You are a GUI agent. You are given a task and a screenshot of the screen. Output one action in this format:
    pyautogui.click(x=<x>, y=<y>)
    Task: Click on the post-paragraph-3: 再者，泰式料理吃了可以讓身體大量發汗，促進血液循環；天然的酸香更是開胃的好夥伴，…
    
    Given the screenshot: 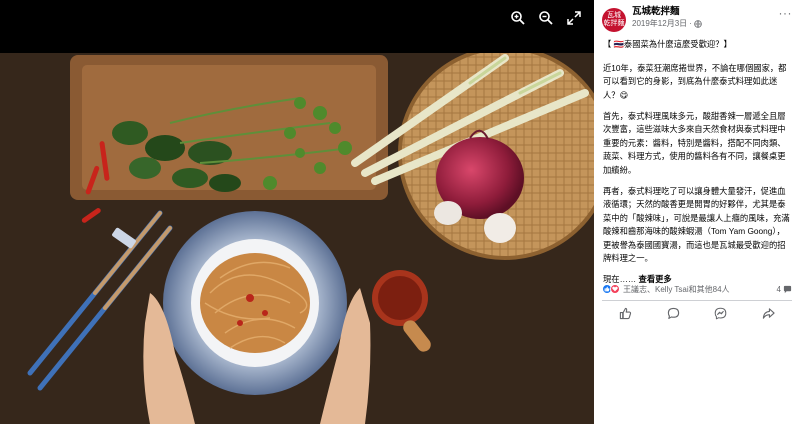 What is the action you would take?
    pyautogui.click(x=696, y=224)
    